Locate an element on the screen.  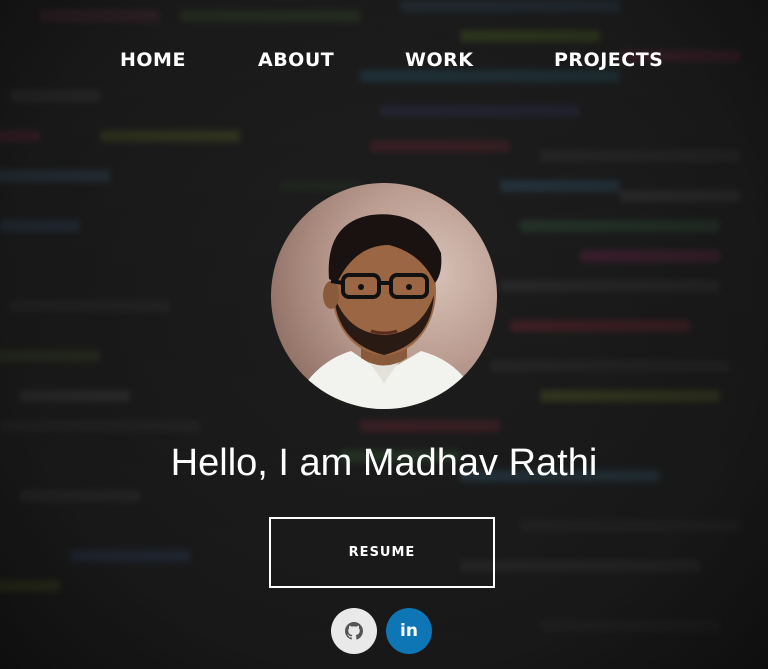
page-title: Hello, I am Madhav Rathi is located at coordinates (384, 463).